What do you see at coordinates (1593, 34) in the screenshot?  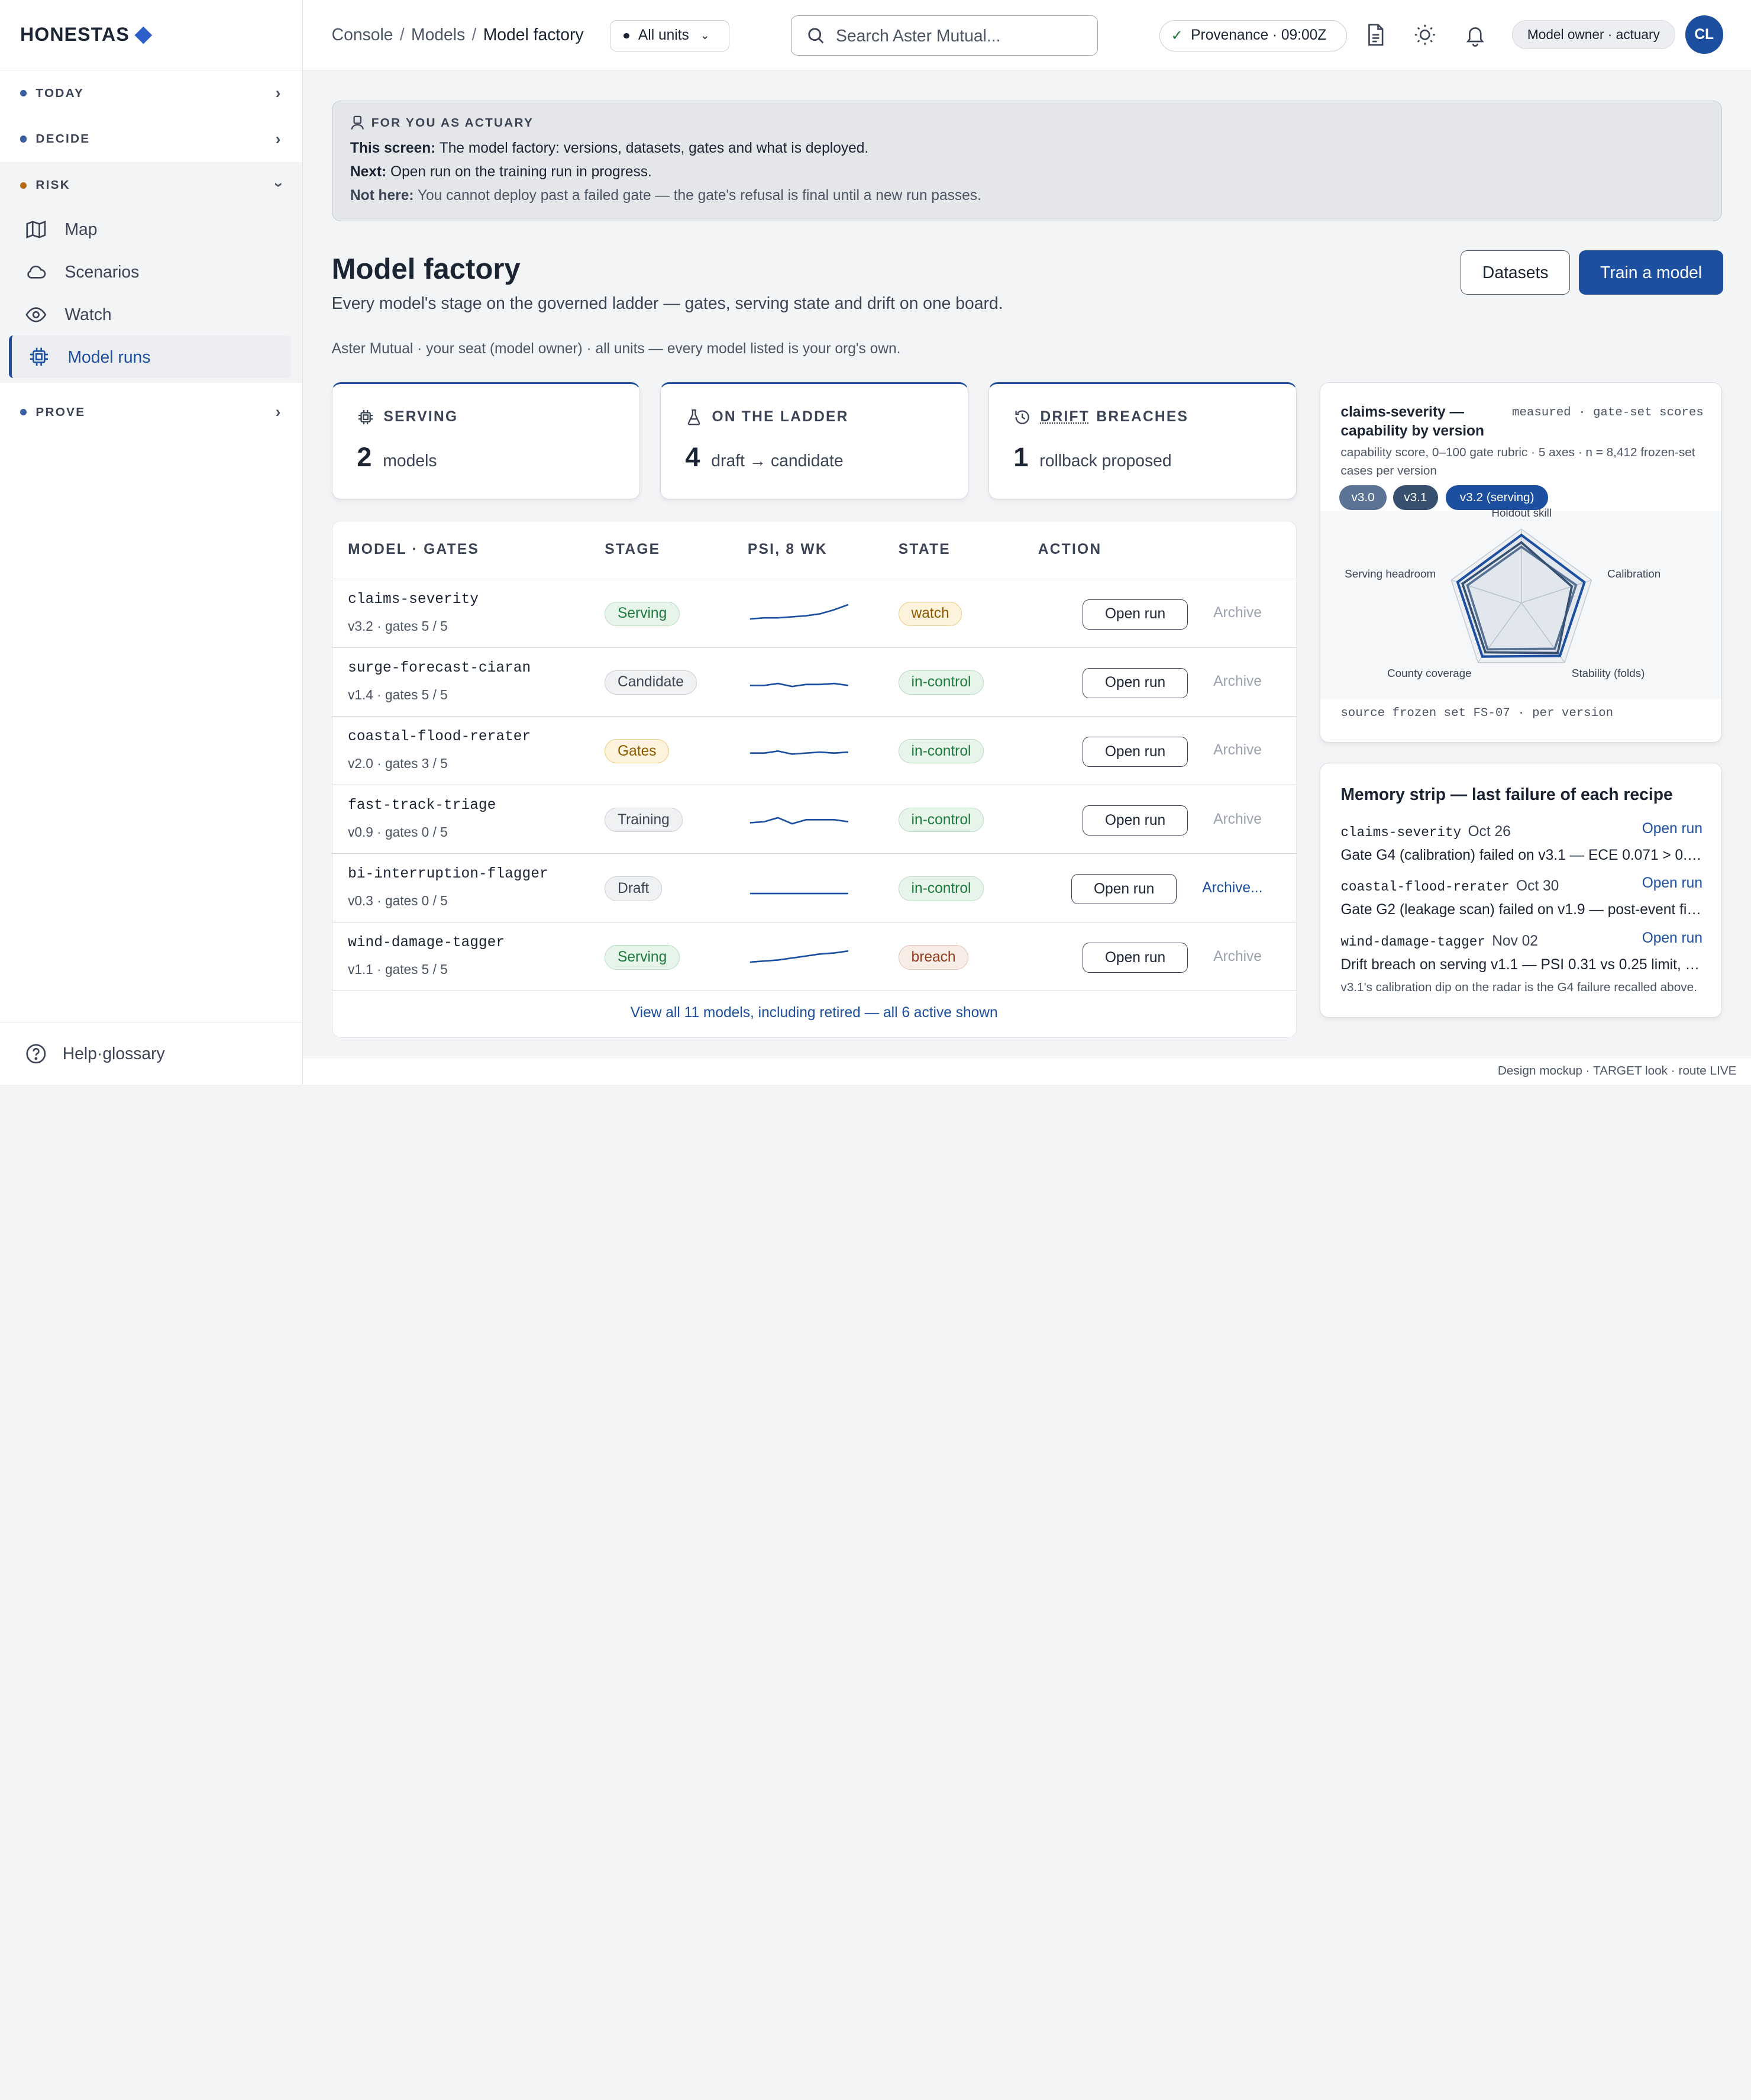 I see `role-badge: Model owner · actuary` at bounding box center [1593, 34].